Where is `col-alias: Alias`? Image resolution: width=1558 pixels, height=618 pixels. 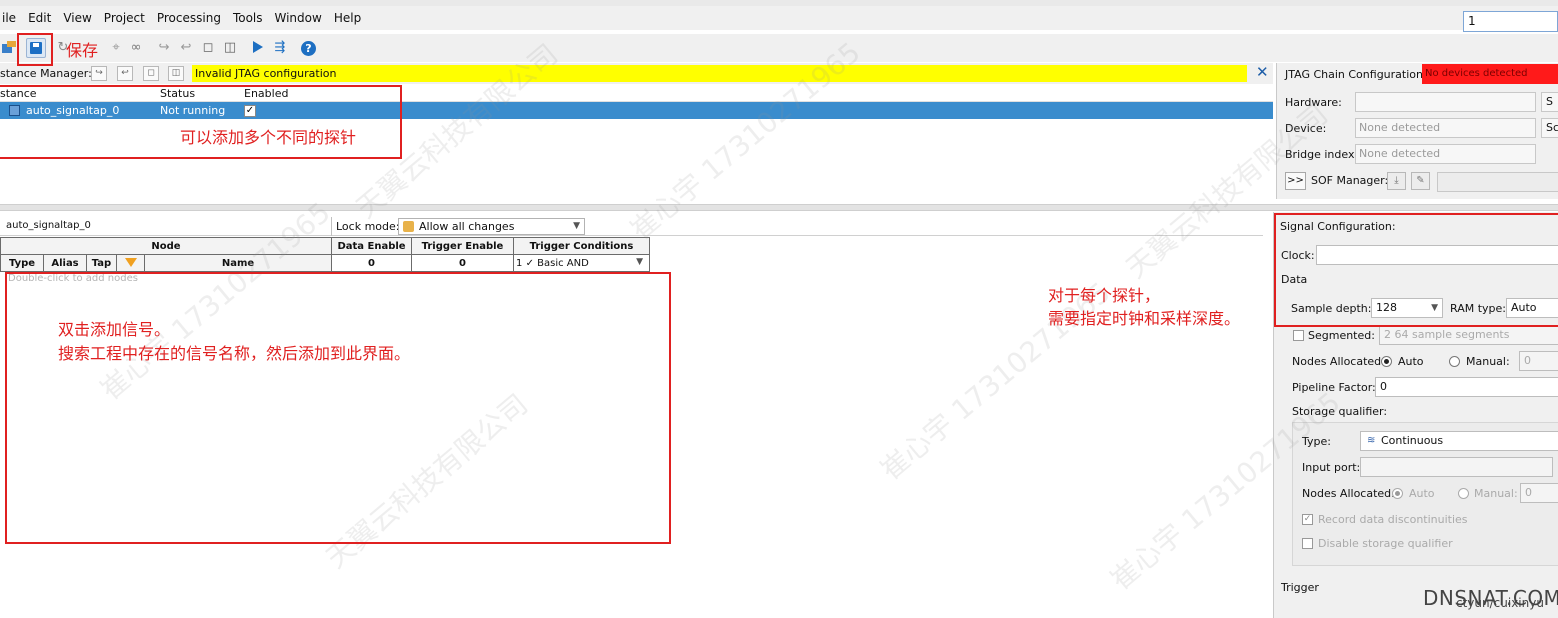
col-alias: Alias is located at coordinates (65, 263).